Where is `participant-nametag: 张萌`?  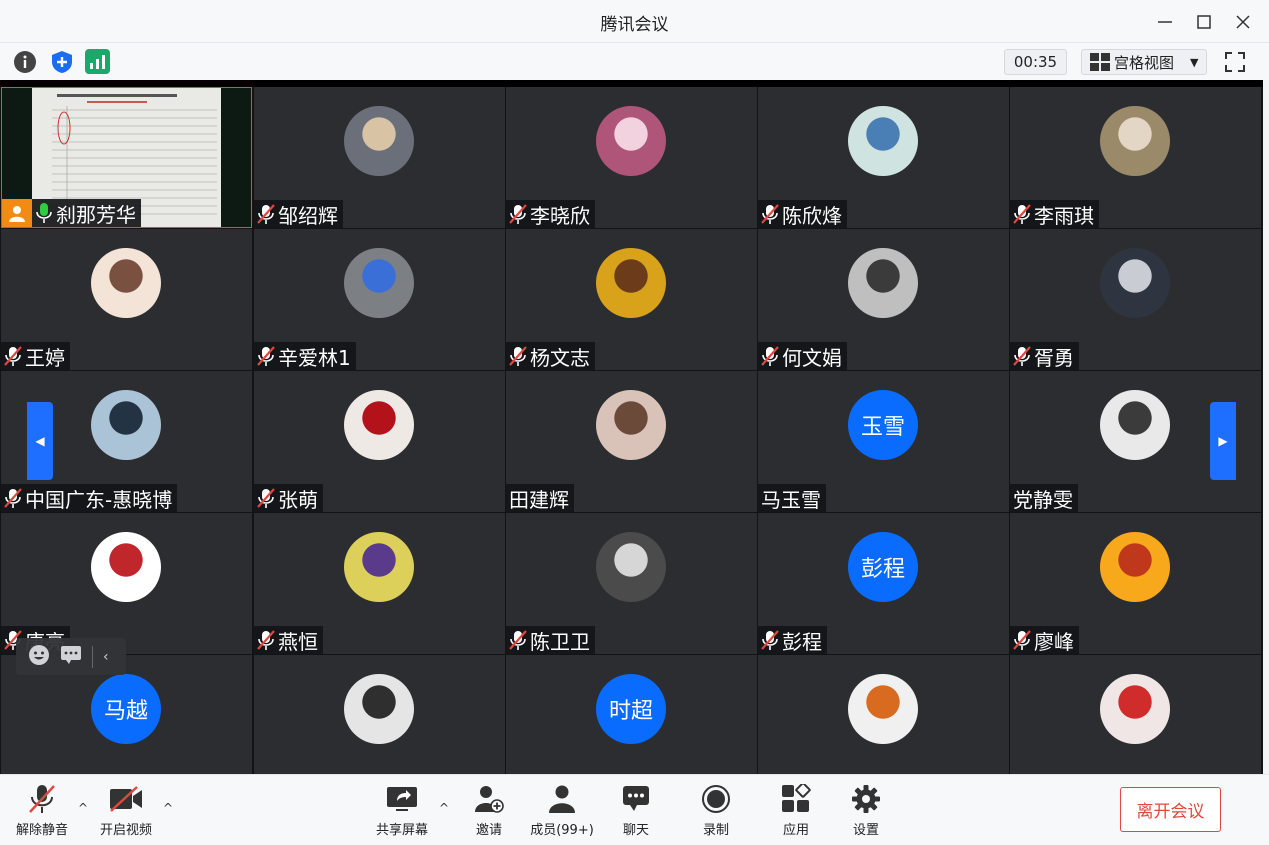 participant-nametag: 张萌 is located at coordinates (288, 498).